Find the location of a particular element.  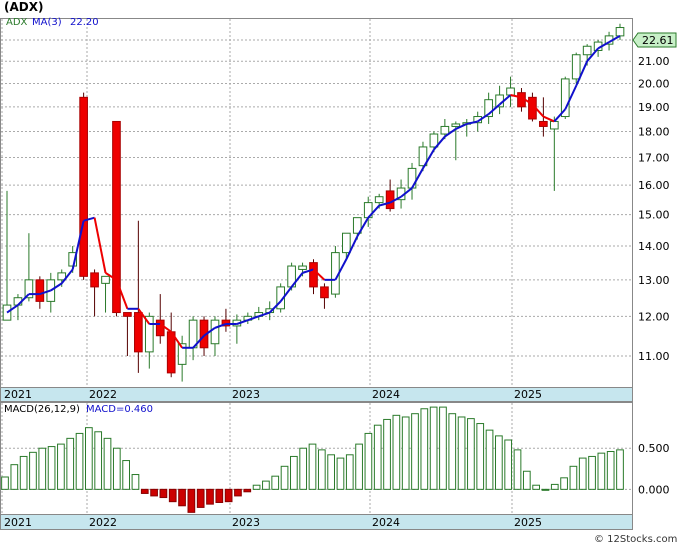

macd-y-tick: 0.000 is located at coordinates (654, 489).